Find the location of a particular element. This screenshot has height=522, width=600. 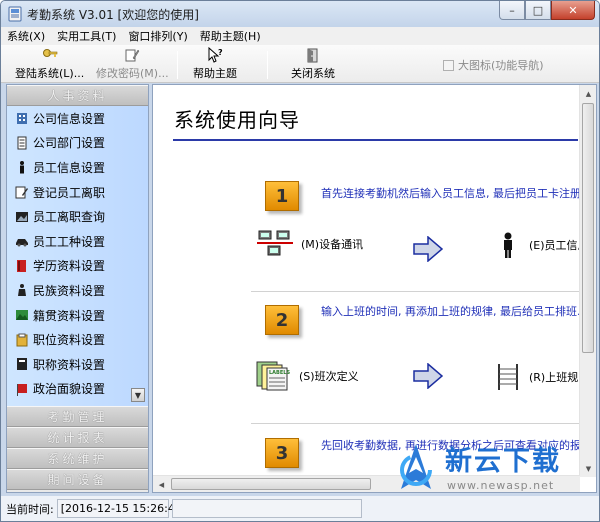

key-icon is located at coordinates (49, 53).